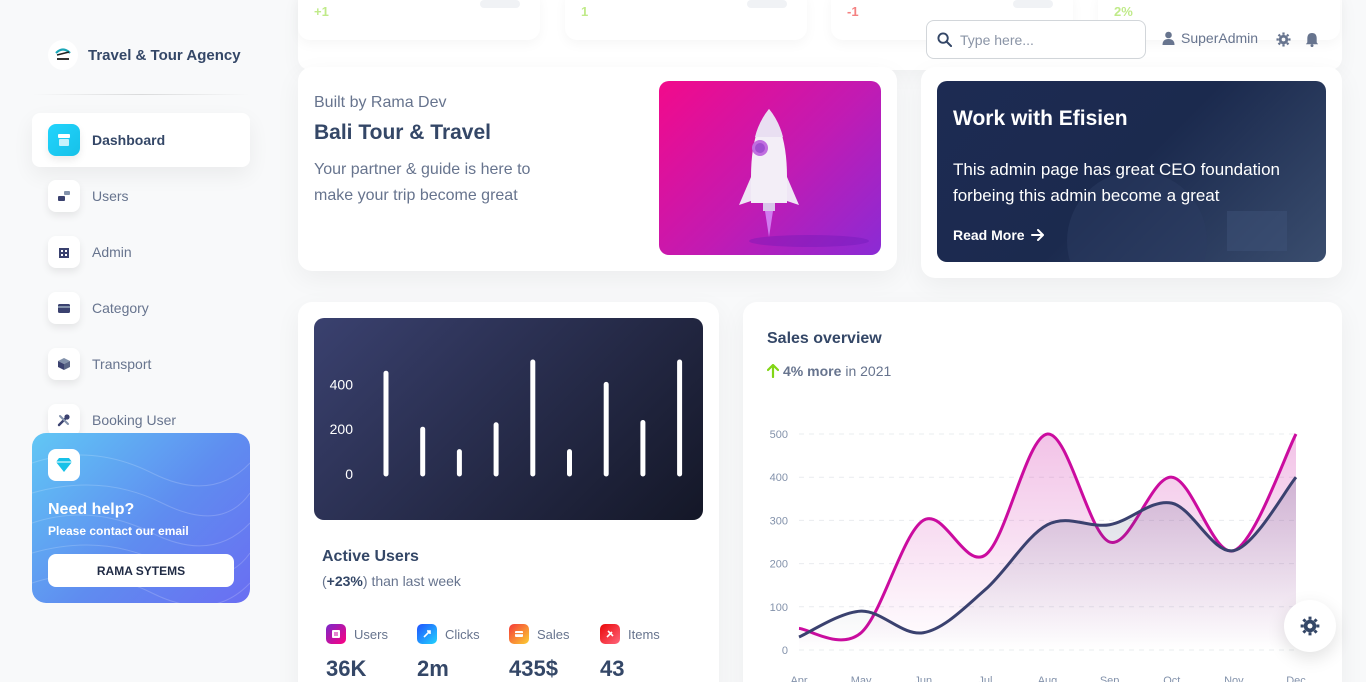 This screenshot has width=1366, height=682. Describe the element at coordinates (686, 20) in the screenshot. I see `stat-card: 1` at that location.